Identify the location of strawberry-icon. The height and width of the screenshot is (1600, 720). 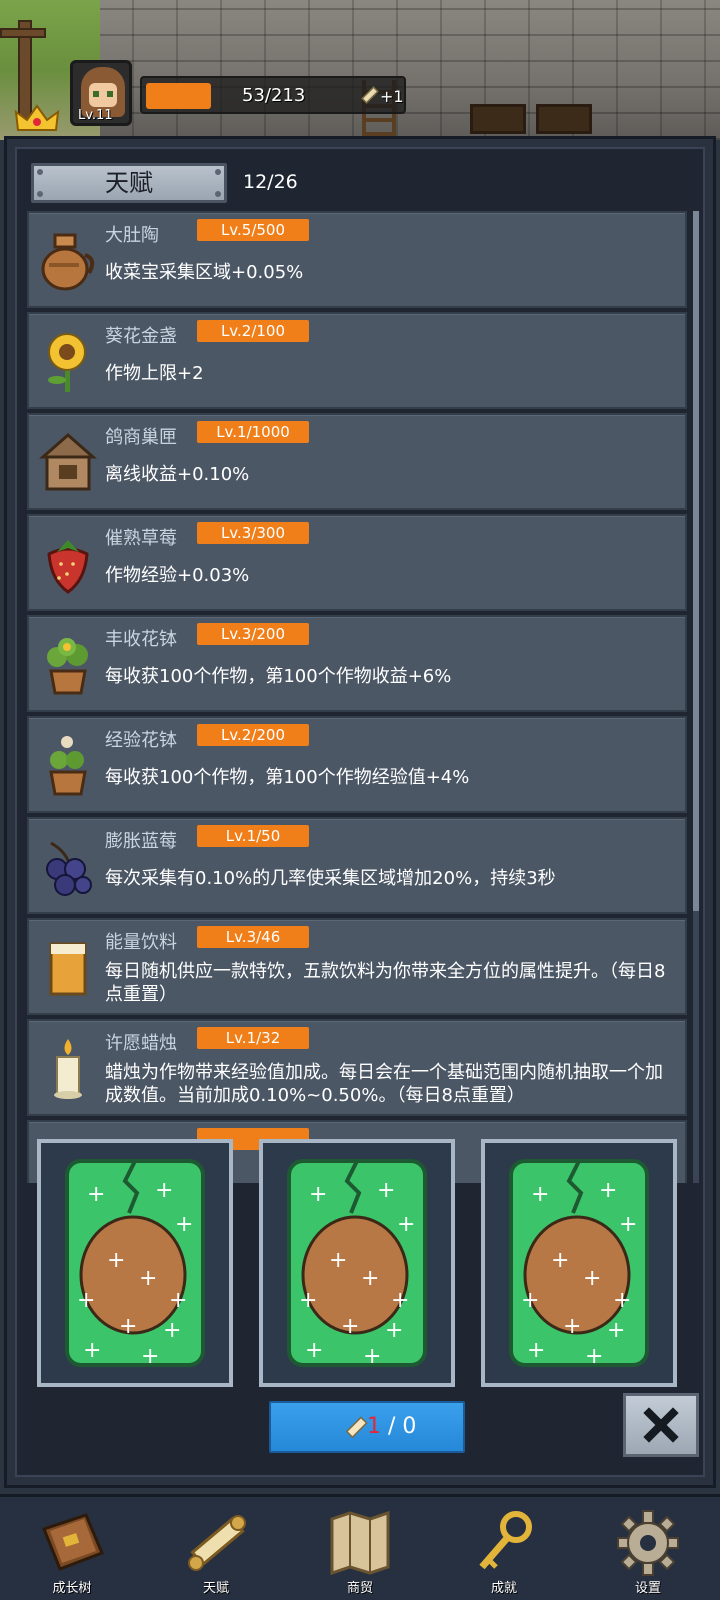
(68, 567).